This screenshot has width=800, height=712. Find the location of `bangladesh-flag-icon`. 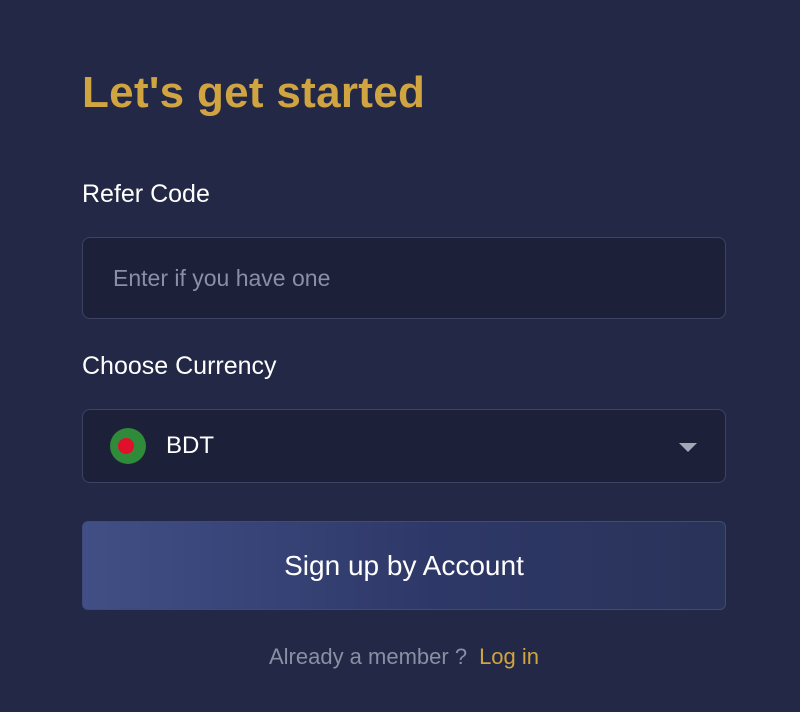

bangladesh-flag-icon is located at coordinates (128, 446).